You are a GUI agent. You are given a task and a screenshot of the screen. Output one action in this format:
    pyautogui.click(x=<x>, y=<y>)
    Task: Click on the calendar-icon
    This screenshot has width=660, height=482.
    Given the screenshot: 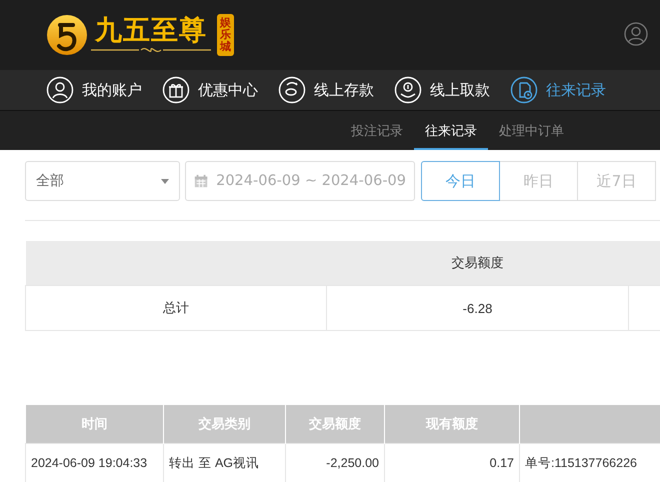 What is the action you would take?
    pyautogui.click(x=201, y=181)
    